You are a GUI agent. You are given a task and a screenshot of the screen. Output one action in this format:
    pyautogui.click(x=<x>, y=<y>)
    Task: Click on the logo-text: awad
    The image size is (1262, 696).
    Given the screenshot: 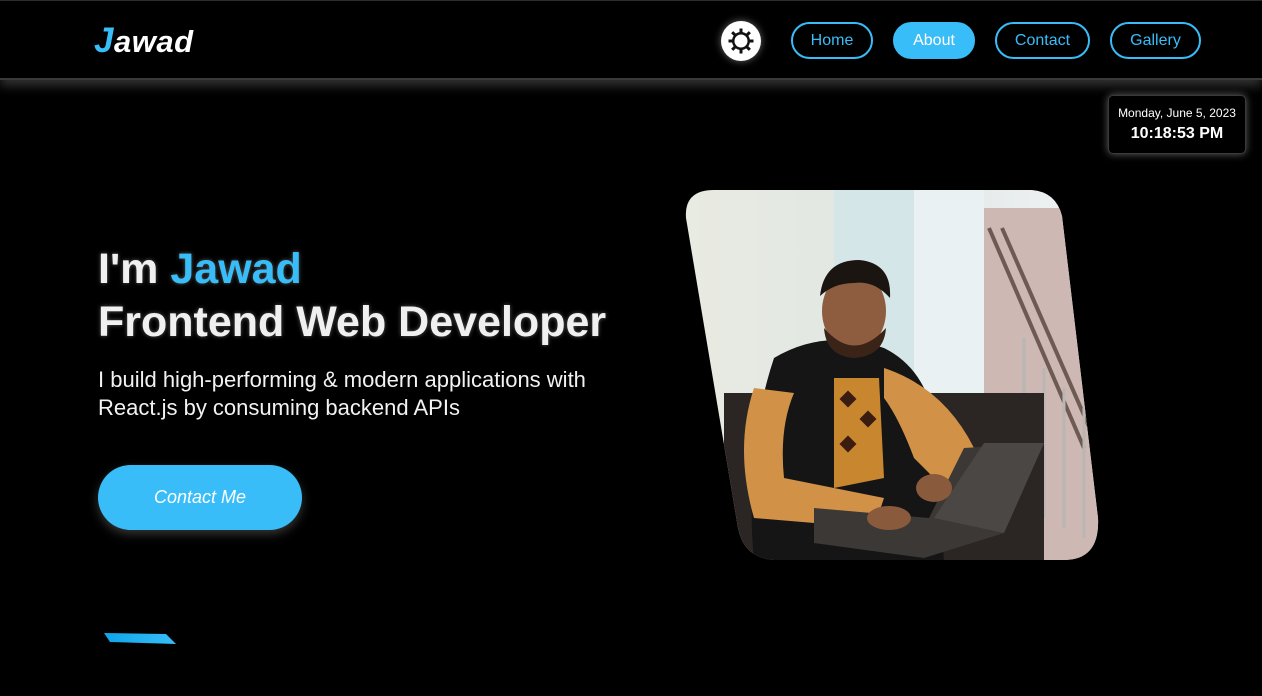 What is the action you would take?
    pyautogui.click(x=153, y=41)
    